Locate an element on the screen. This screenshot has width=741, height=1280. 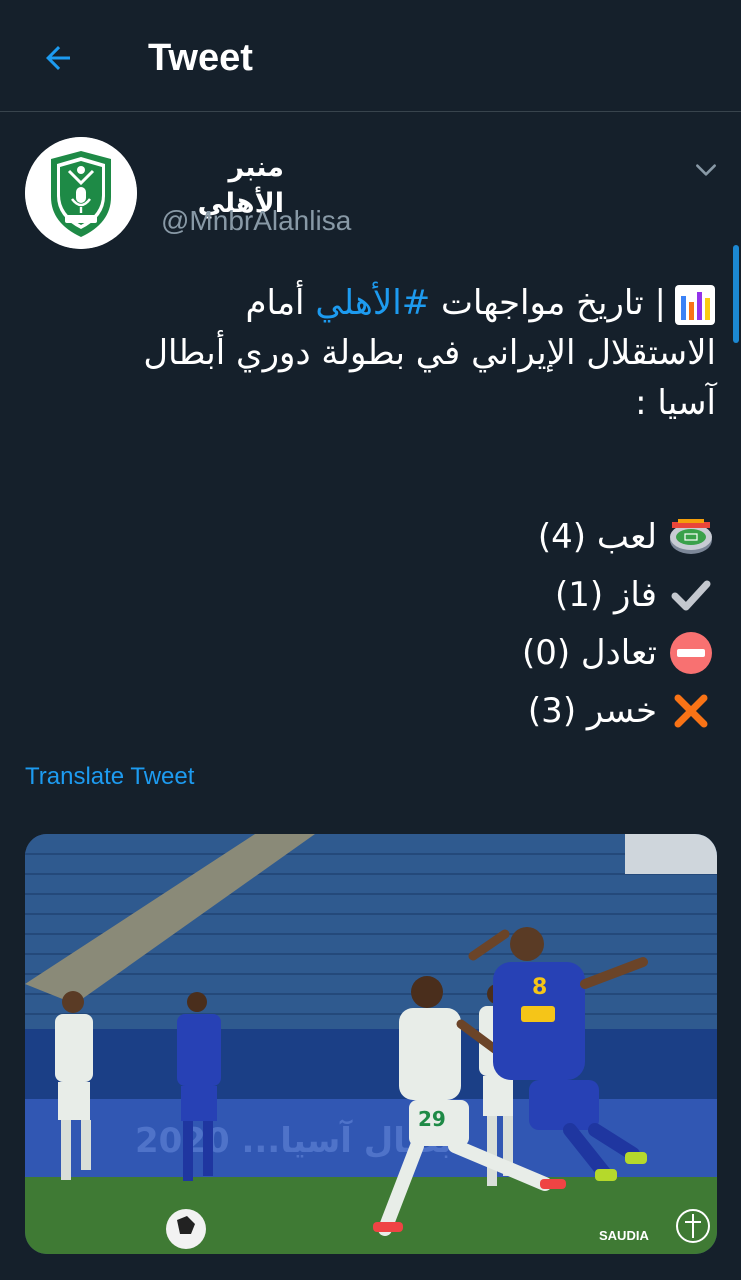
top-bar: Tweet is located at coordinates (370, 56).